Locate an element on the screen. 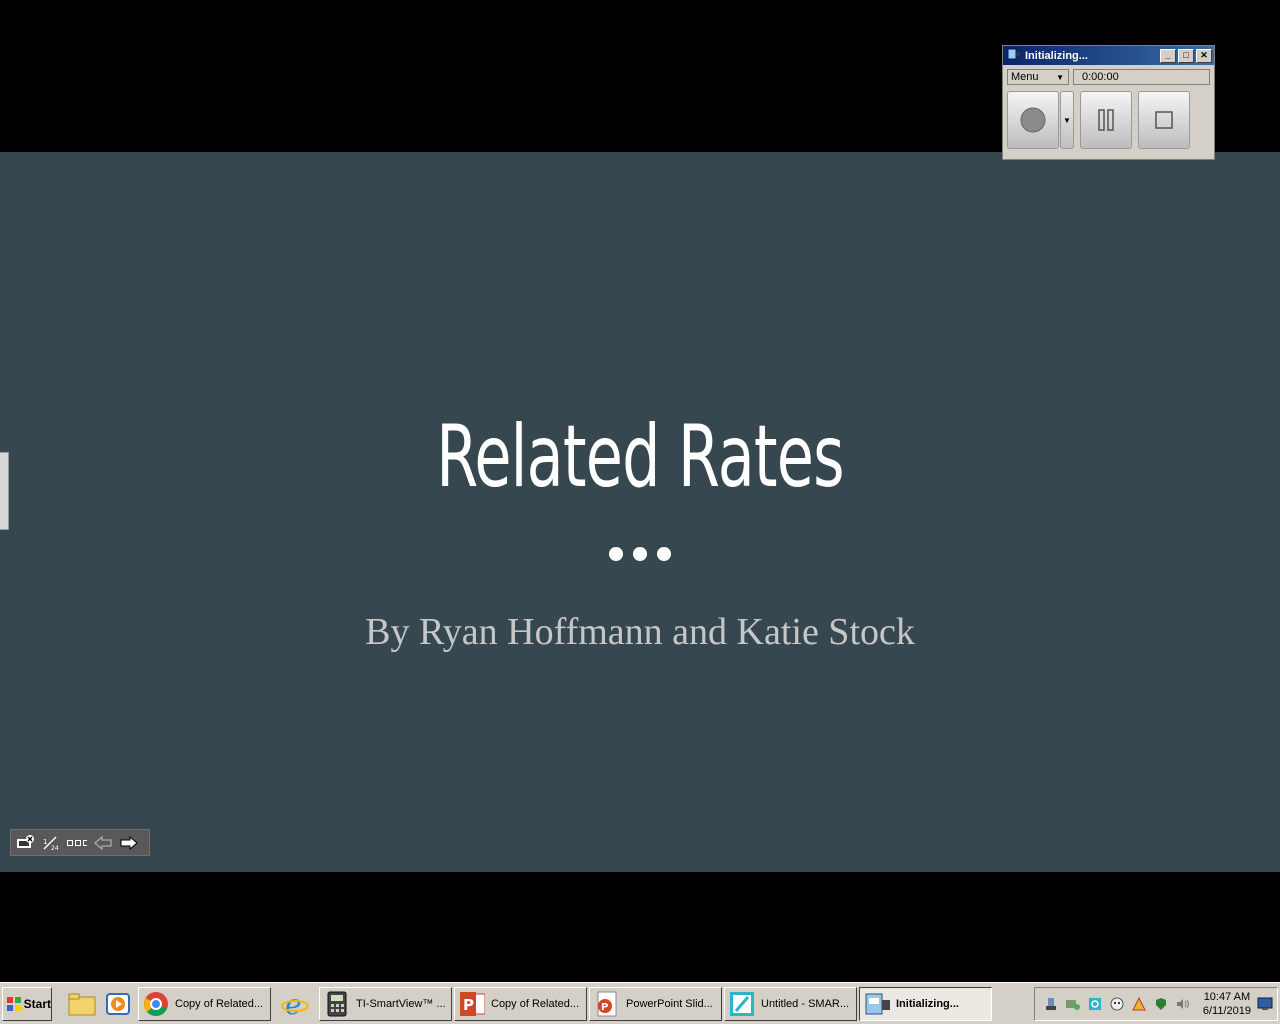  calculator-icon is located at coordinates (337, 1004).